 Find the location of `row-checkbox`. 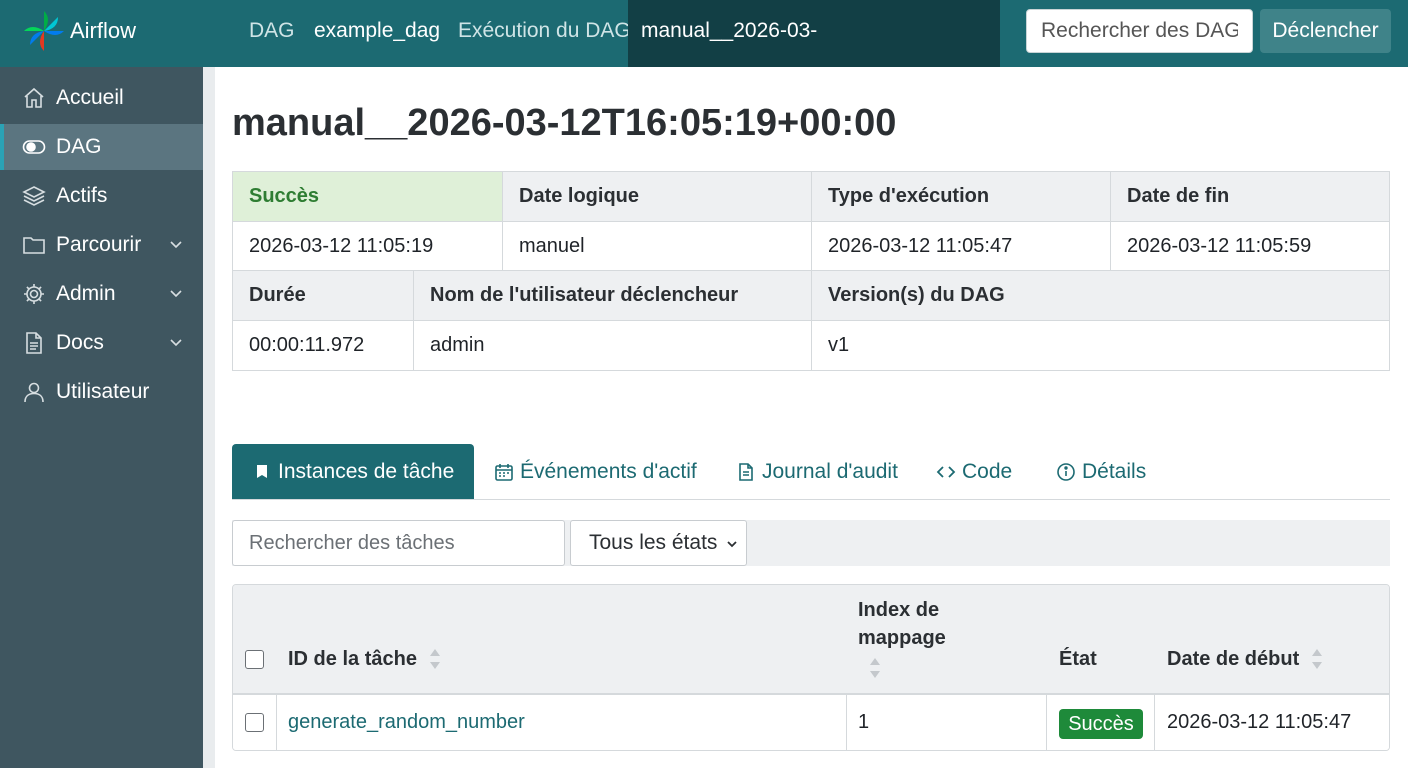

row-checkbox is located at coordinates (254, 722).